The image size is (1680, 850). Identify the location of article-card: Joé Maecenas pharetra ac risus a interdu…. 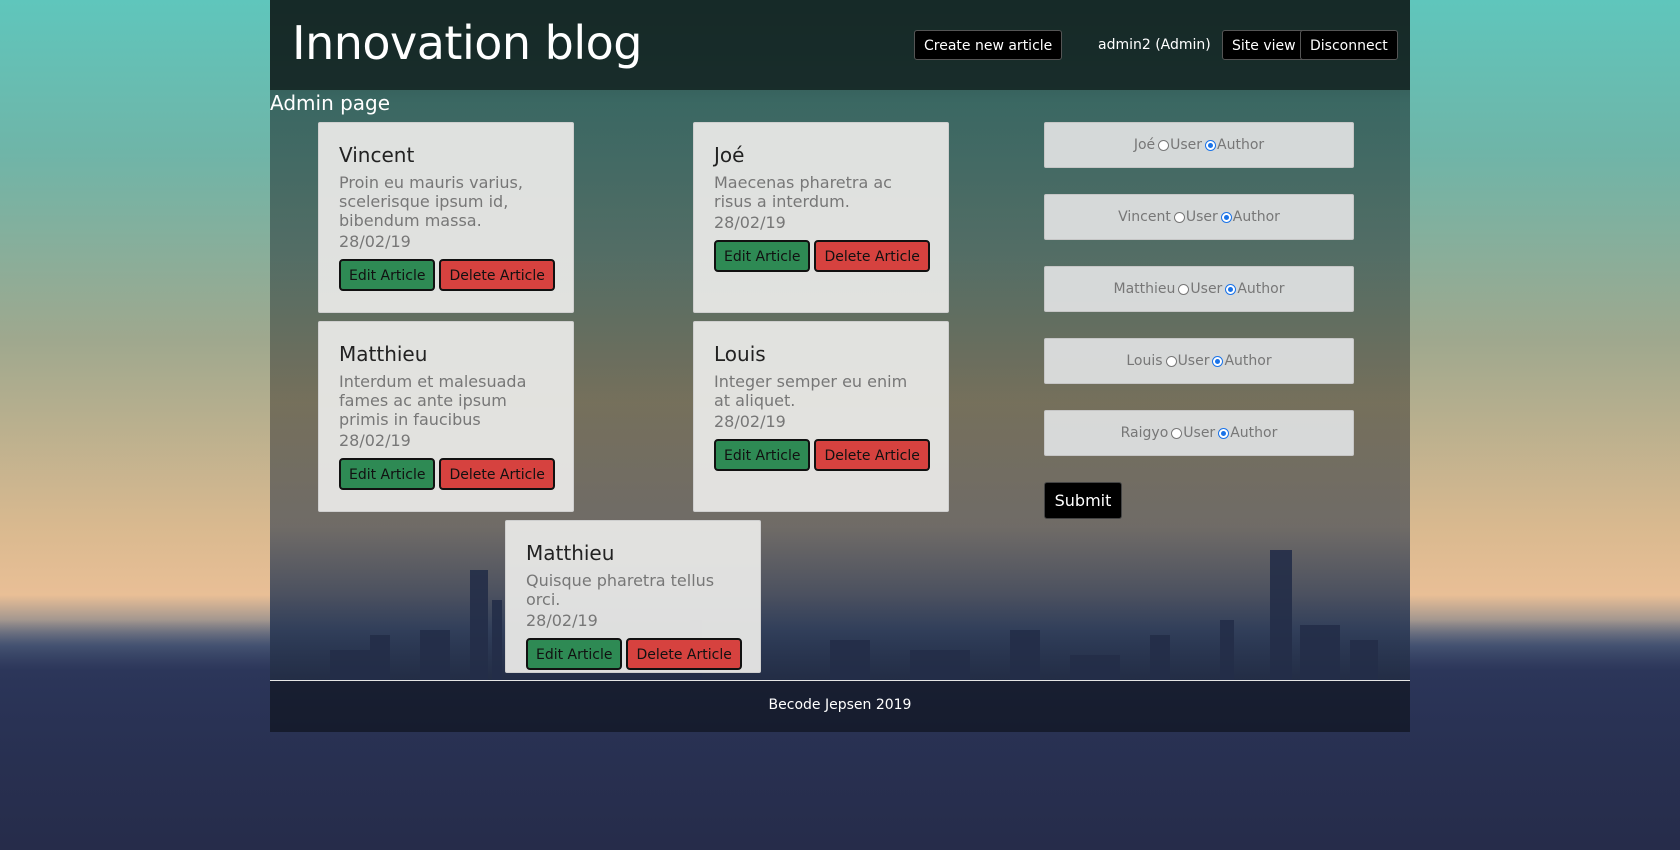
(821, 217).